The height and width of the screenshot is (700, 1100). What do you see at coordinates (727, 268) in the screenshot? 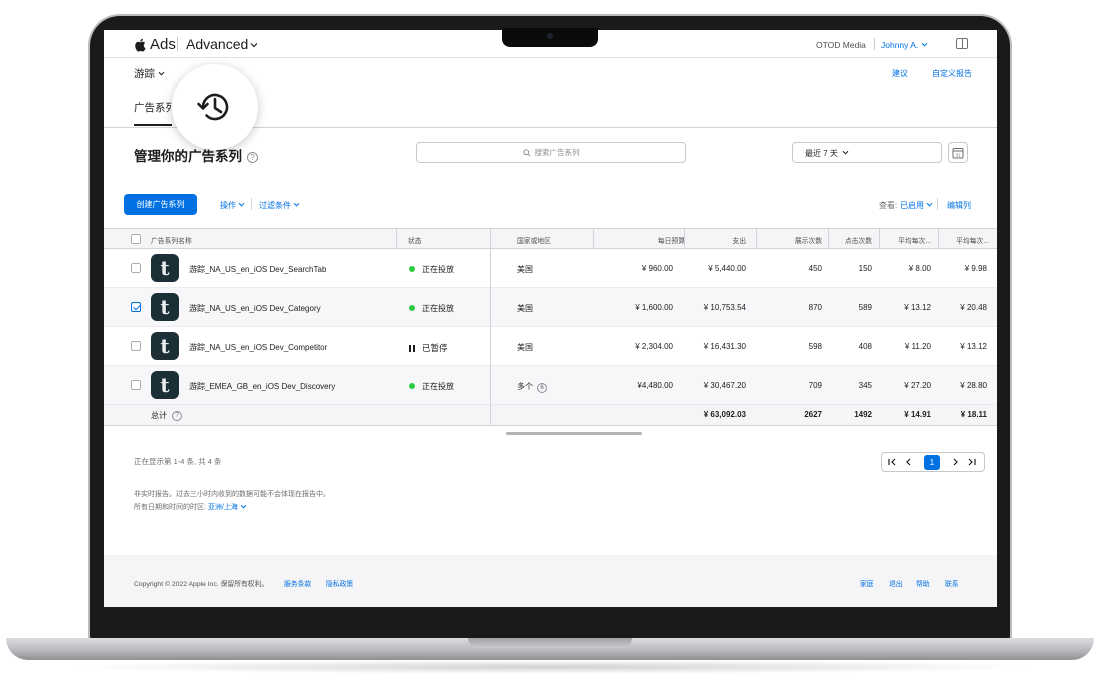
I see `spend-cell: ¥ 5,440.00` at bounding box center [727, 268].